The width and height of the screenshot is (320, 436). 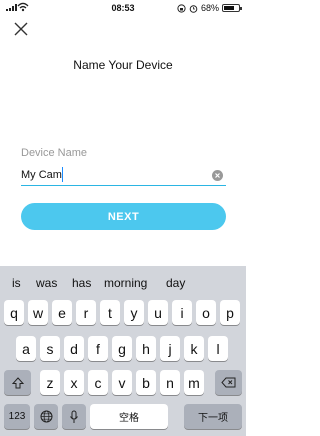 I want to click on suggestion-item: morning, so click(x=125, y=283).